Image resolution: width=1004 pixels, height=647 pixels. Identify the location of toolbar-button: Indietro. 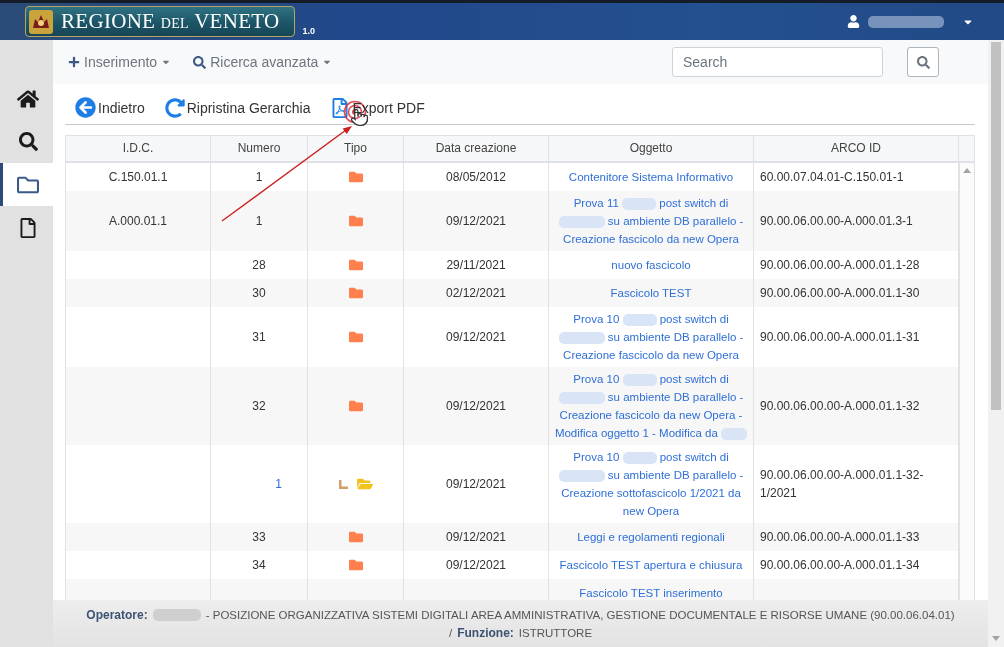
(110, 107).